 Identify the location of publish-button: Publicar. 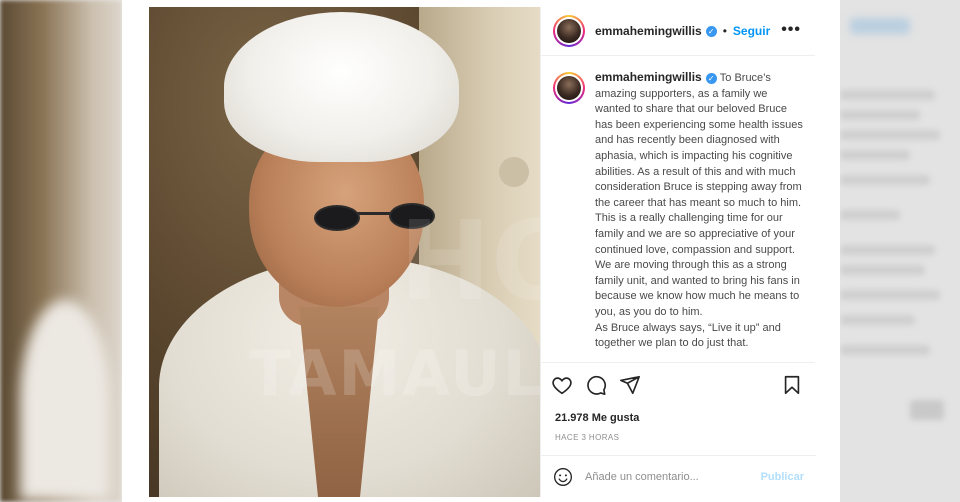
(782, 477).